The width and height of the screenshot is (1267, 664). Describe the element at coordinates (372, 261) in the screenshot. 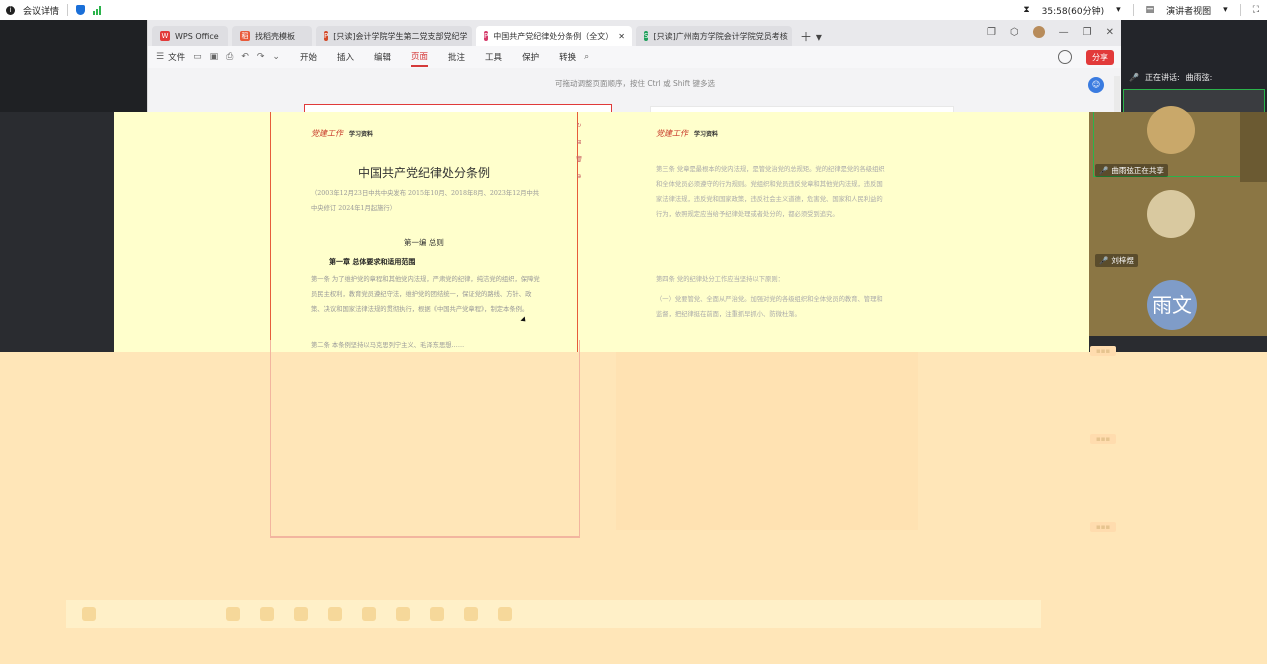

I see `chapter-heading: 第一章 总体要求和适用范围` at that location.